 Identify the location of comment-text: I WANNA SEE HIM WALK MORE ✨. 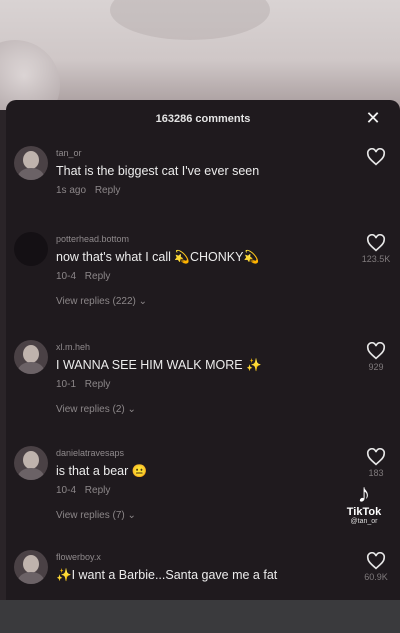
(159, 365).